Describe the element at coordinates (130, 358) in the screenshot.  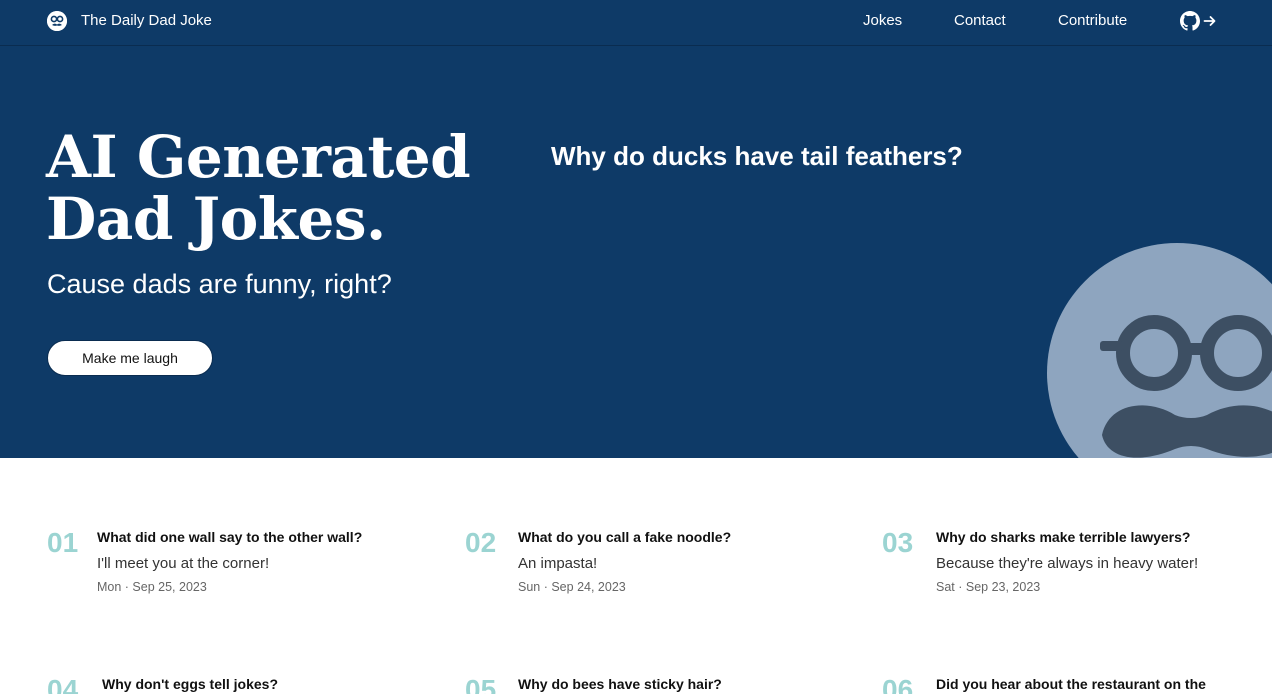
I see `make-me-laugh-button: Make me laugh` at that location.